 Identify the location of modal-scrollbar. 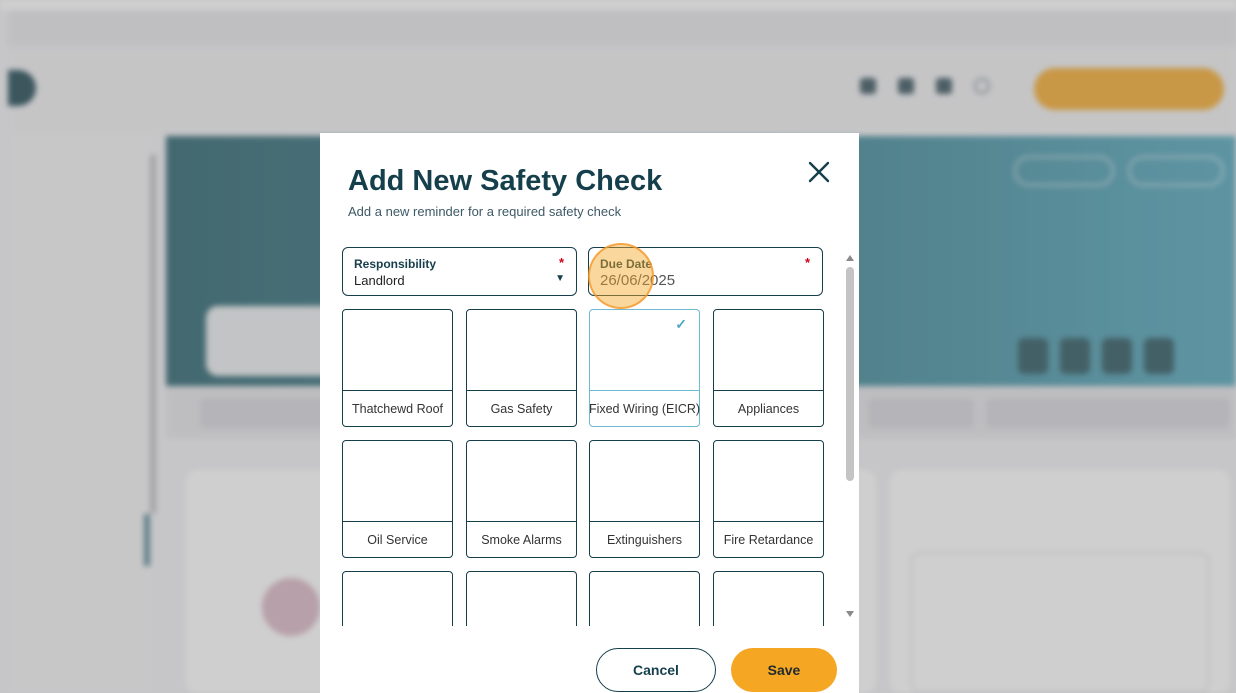
(850, 437).